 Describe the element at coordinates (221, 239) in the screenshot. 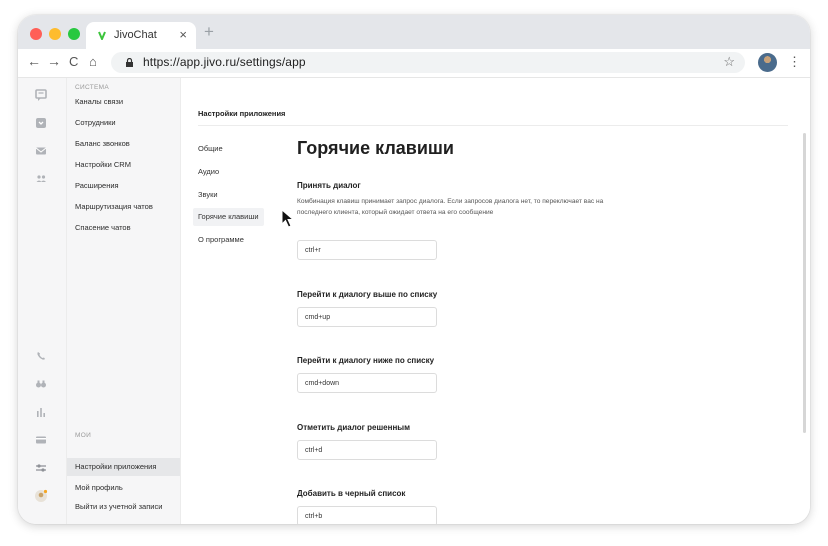

I see `subnav-about: О программе` at that location.